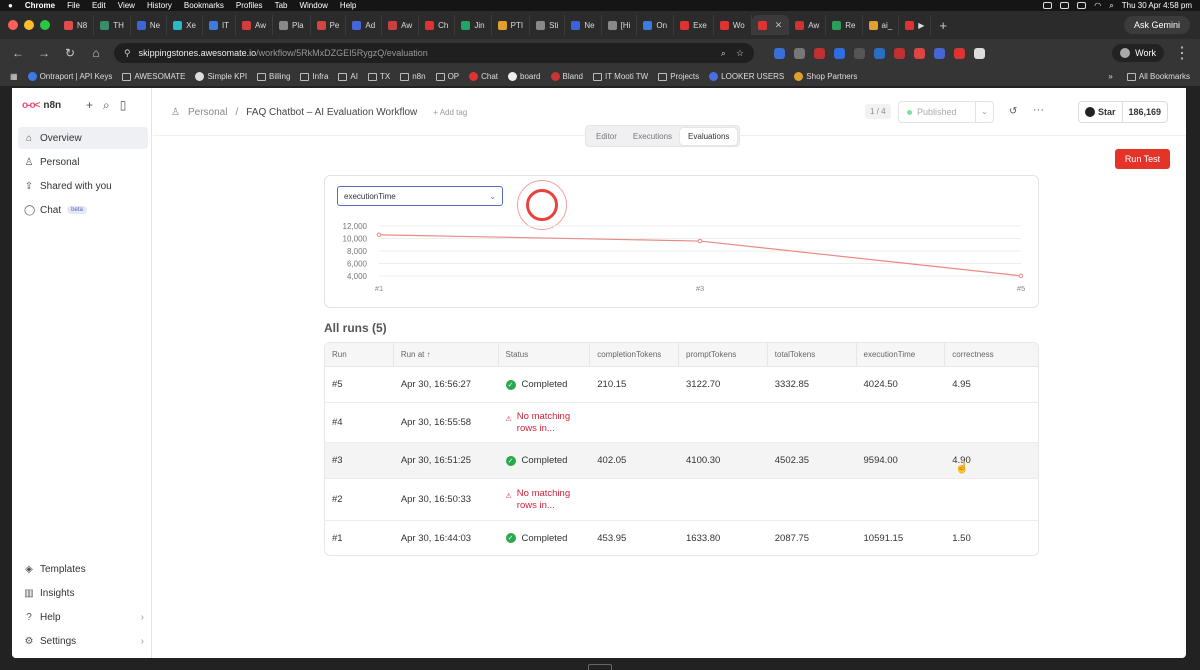  Describe the element at coordinates (40, 5) in the screenshot. I see `menu-app: Chrome` at that location.